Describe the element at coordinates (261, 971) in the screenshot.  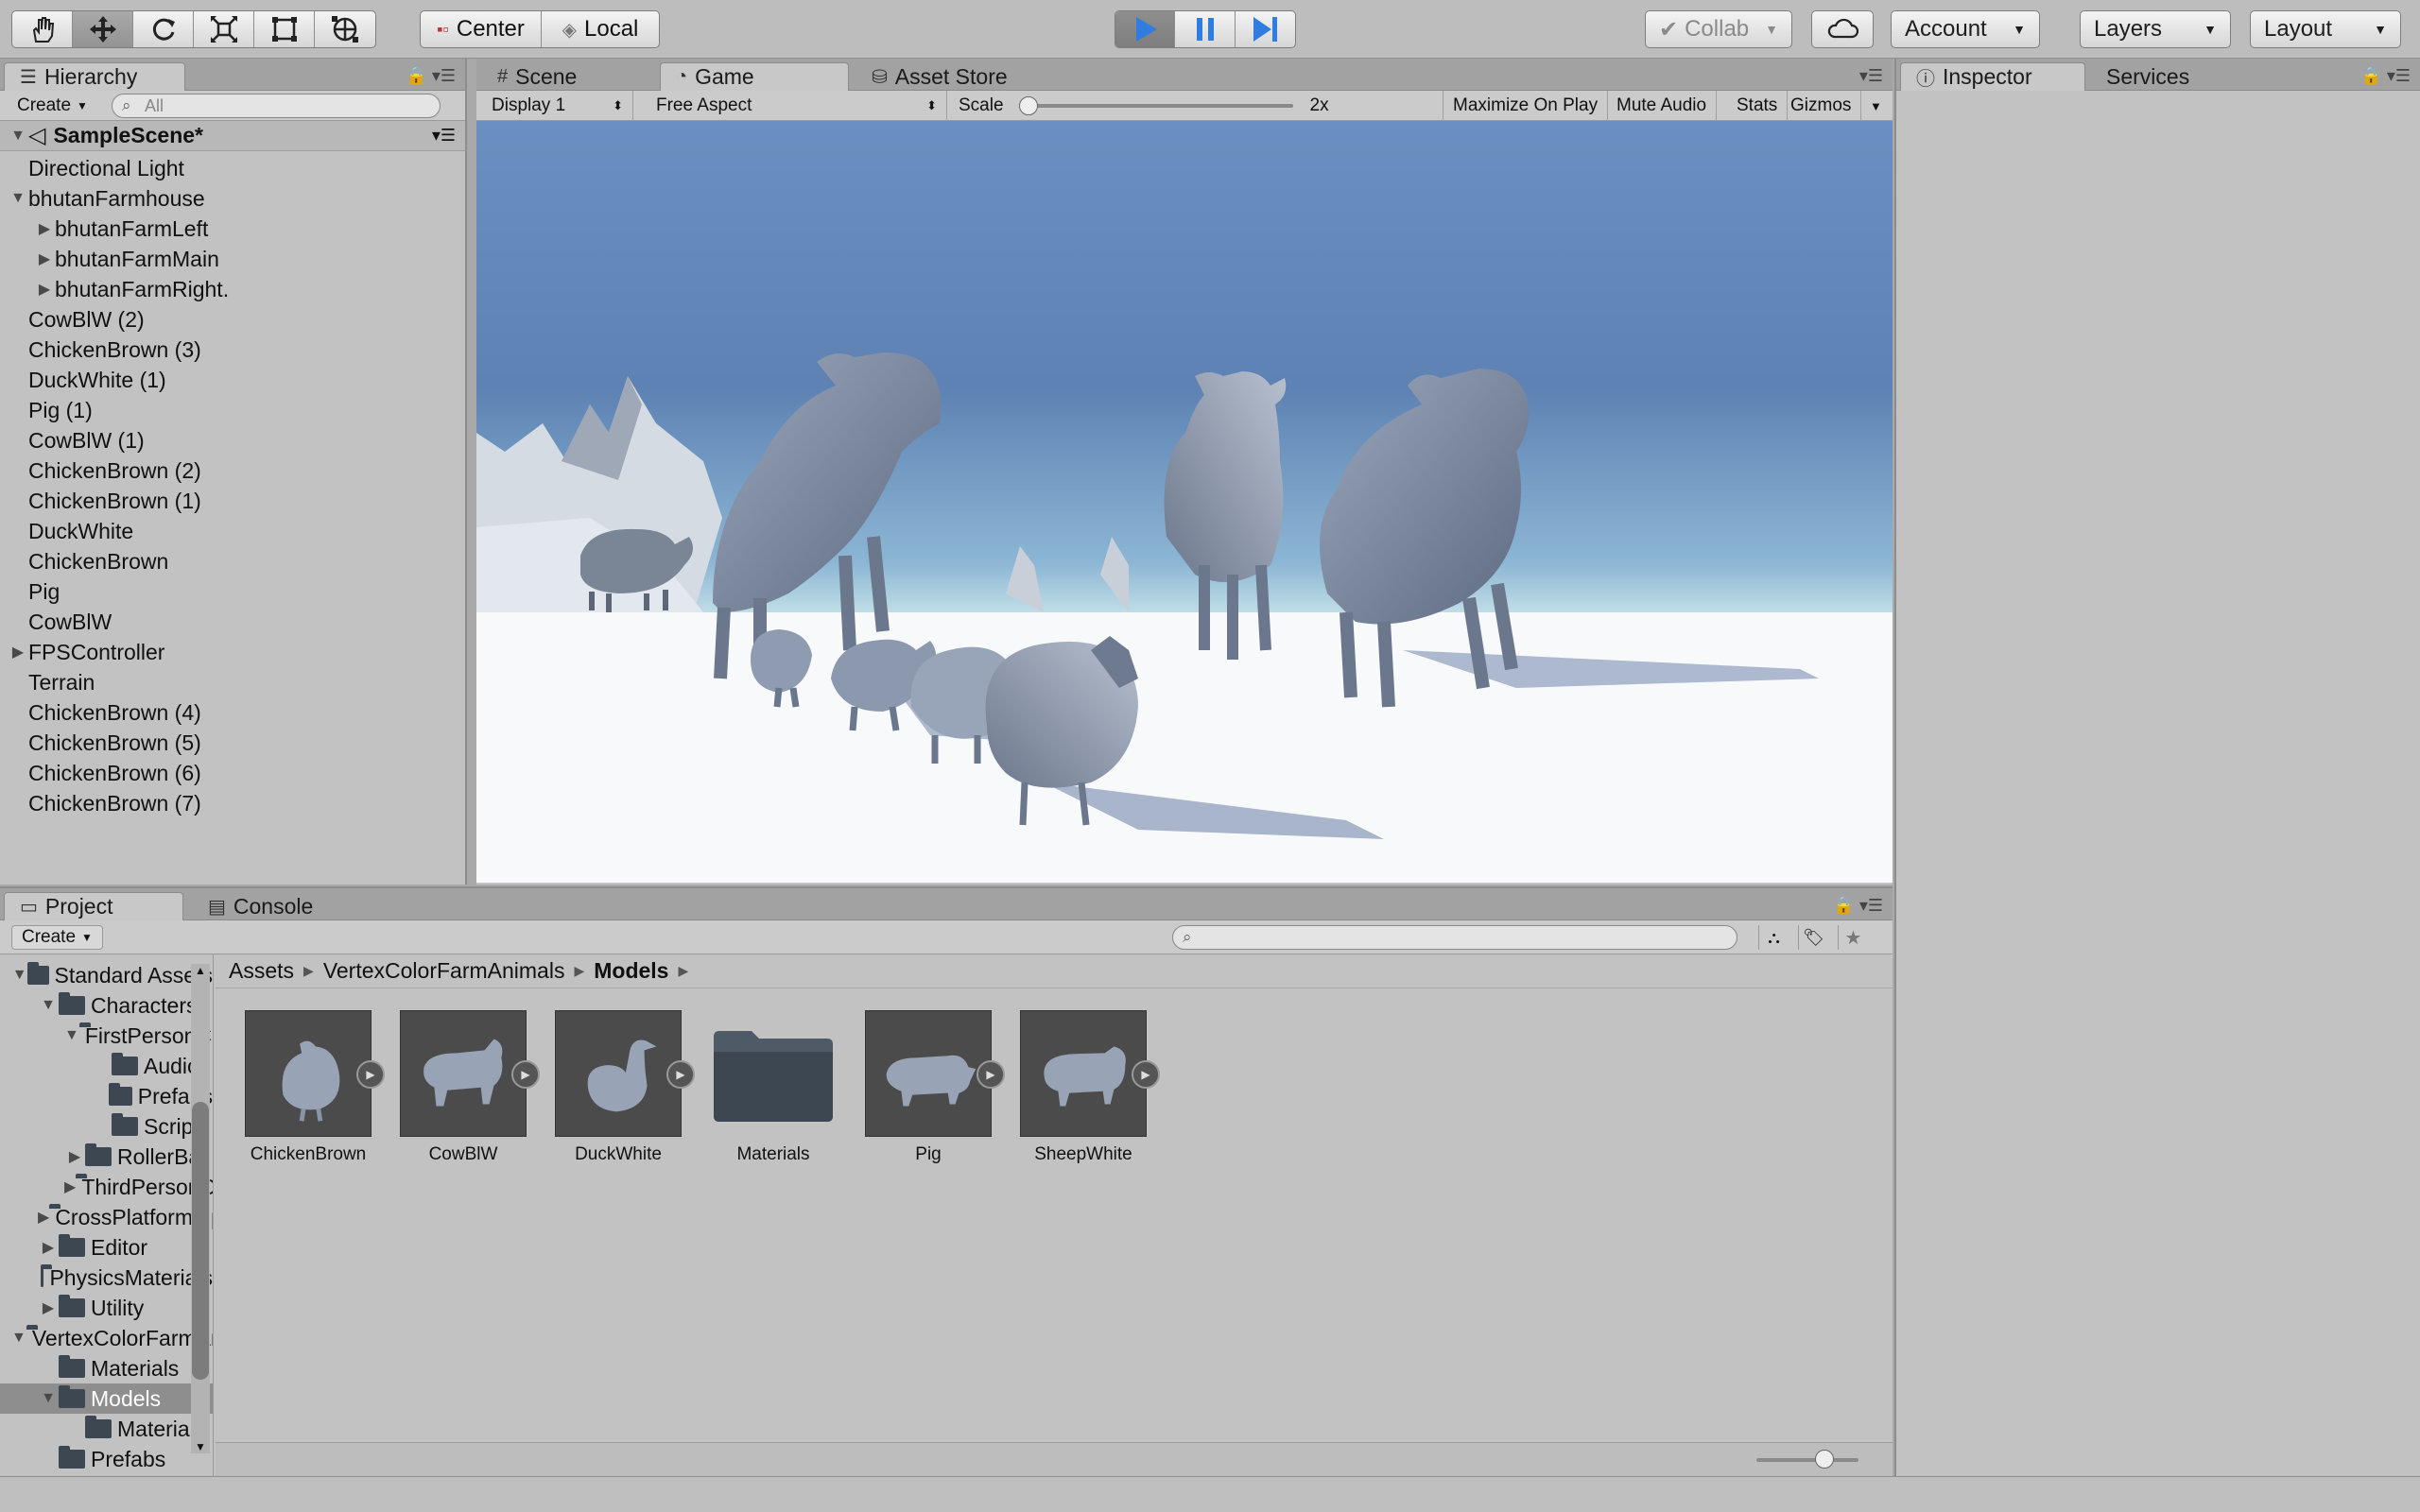
I see `breadcrumb-segment: Assets` at that location.